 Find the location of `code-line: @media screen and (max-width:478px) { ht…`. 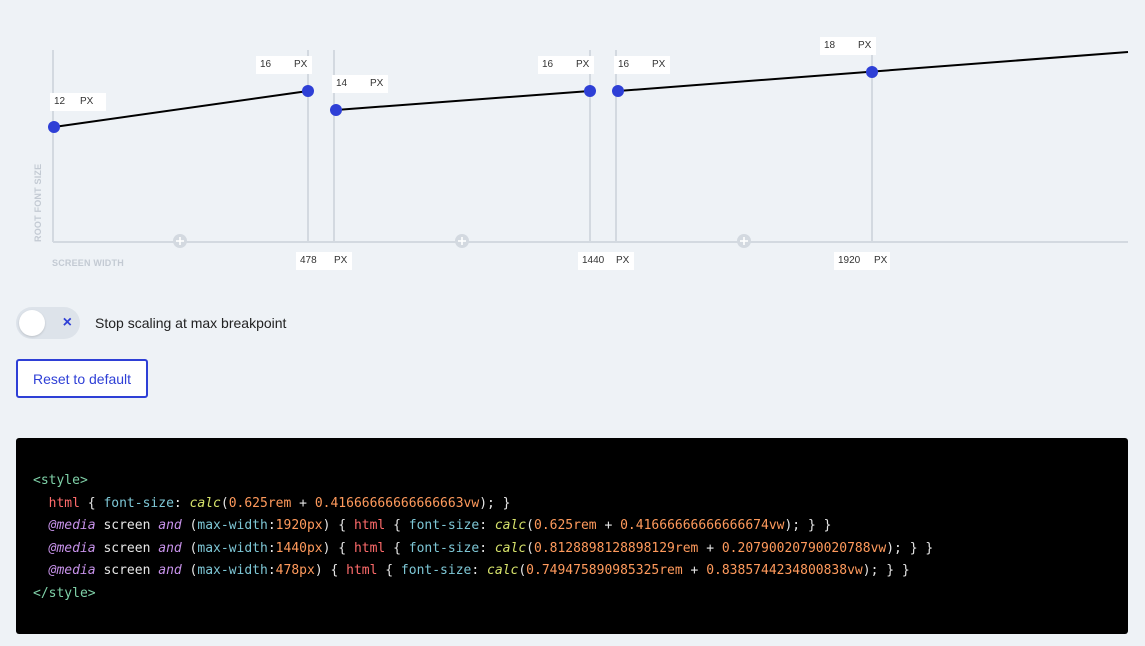

code-line: @media screen and (max-width:478px) { ht… is located at coordinates (479, 570).